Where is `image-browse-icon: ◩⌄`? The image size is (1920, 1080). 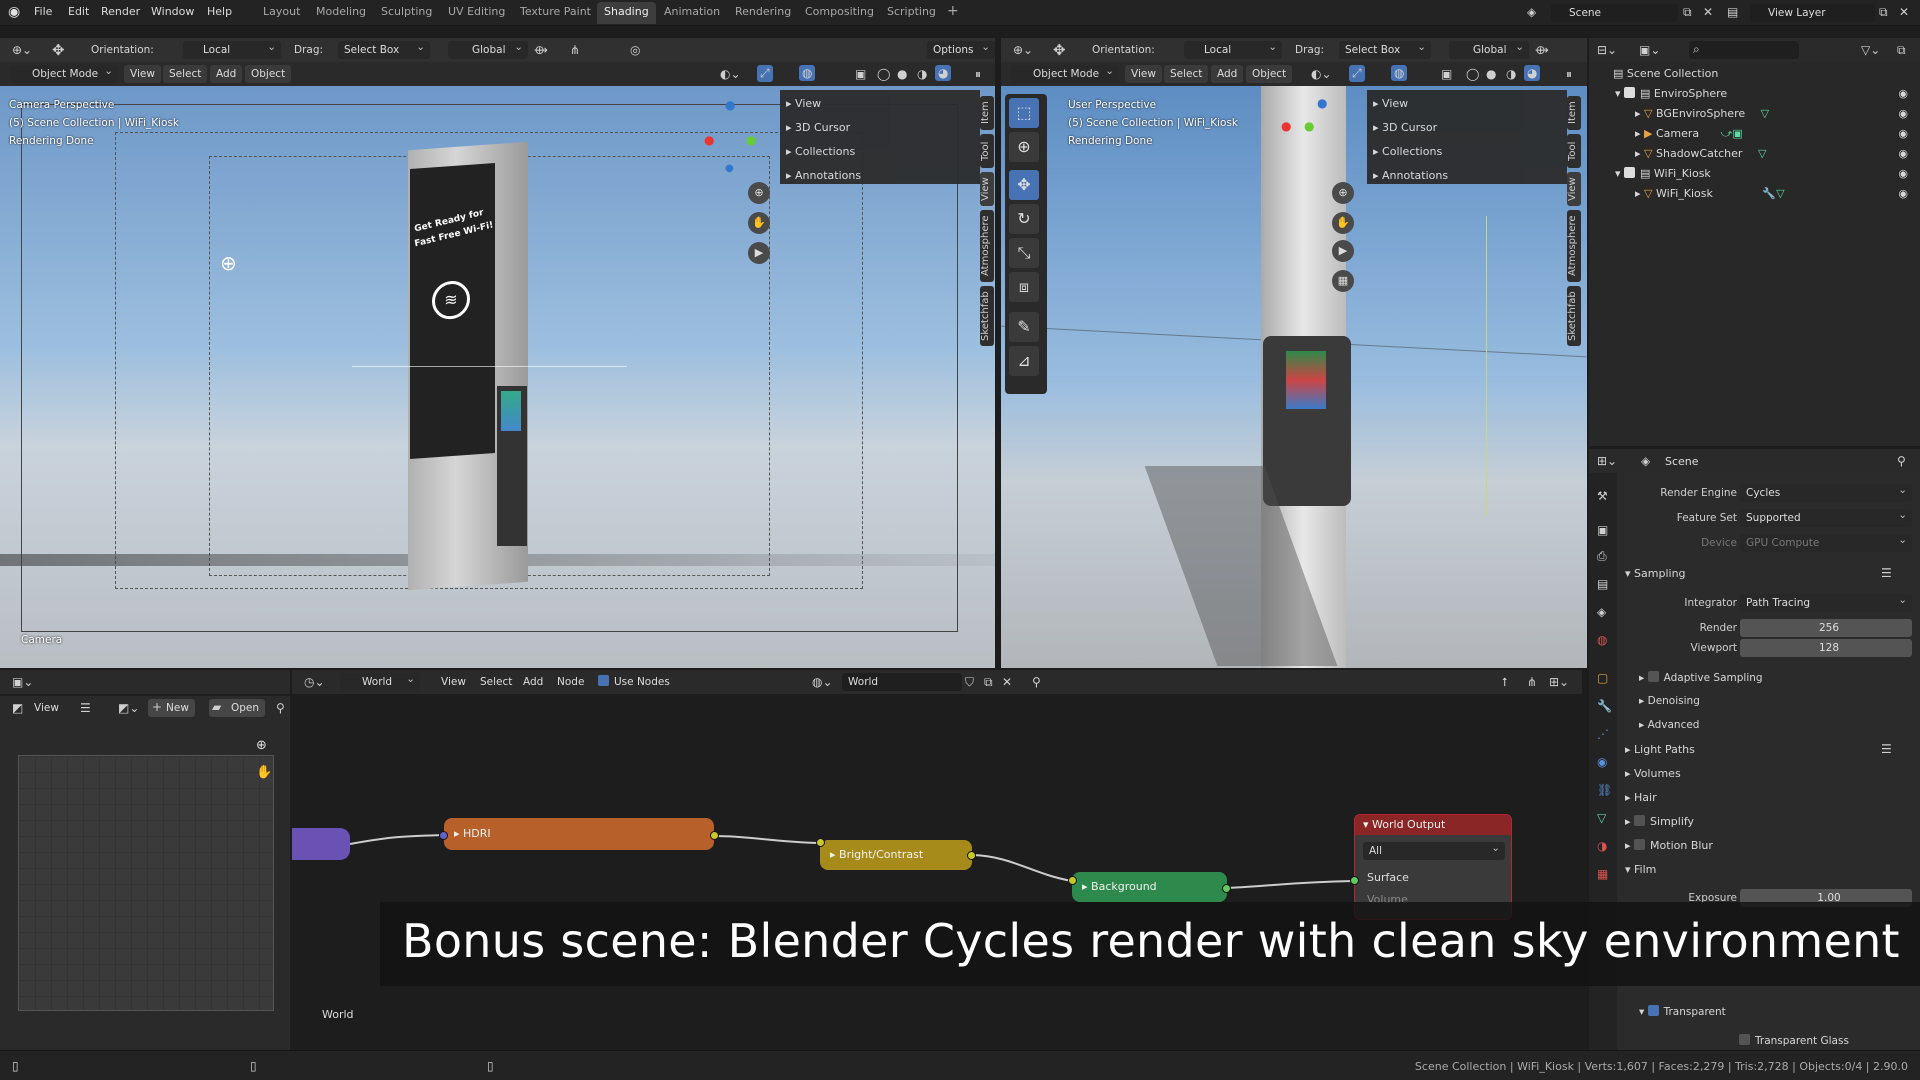 image-browse-icon: ◩⌄ is located at coordinates (128, 708).